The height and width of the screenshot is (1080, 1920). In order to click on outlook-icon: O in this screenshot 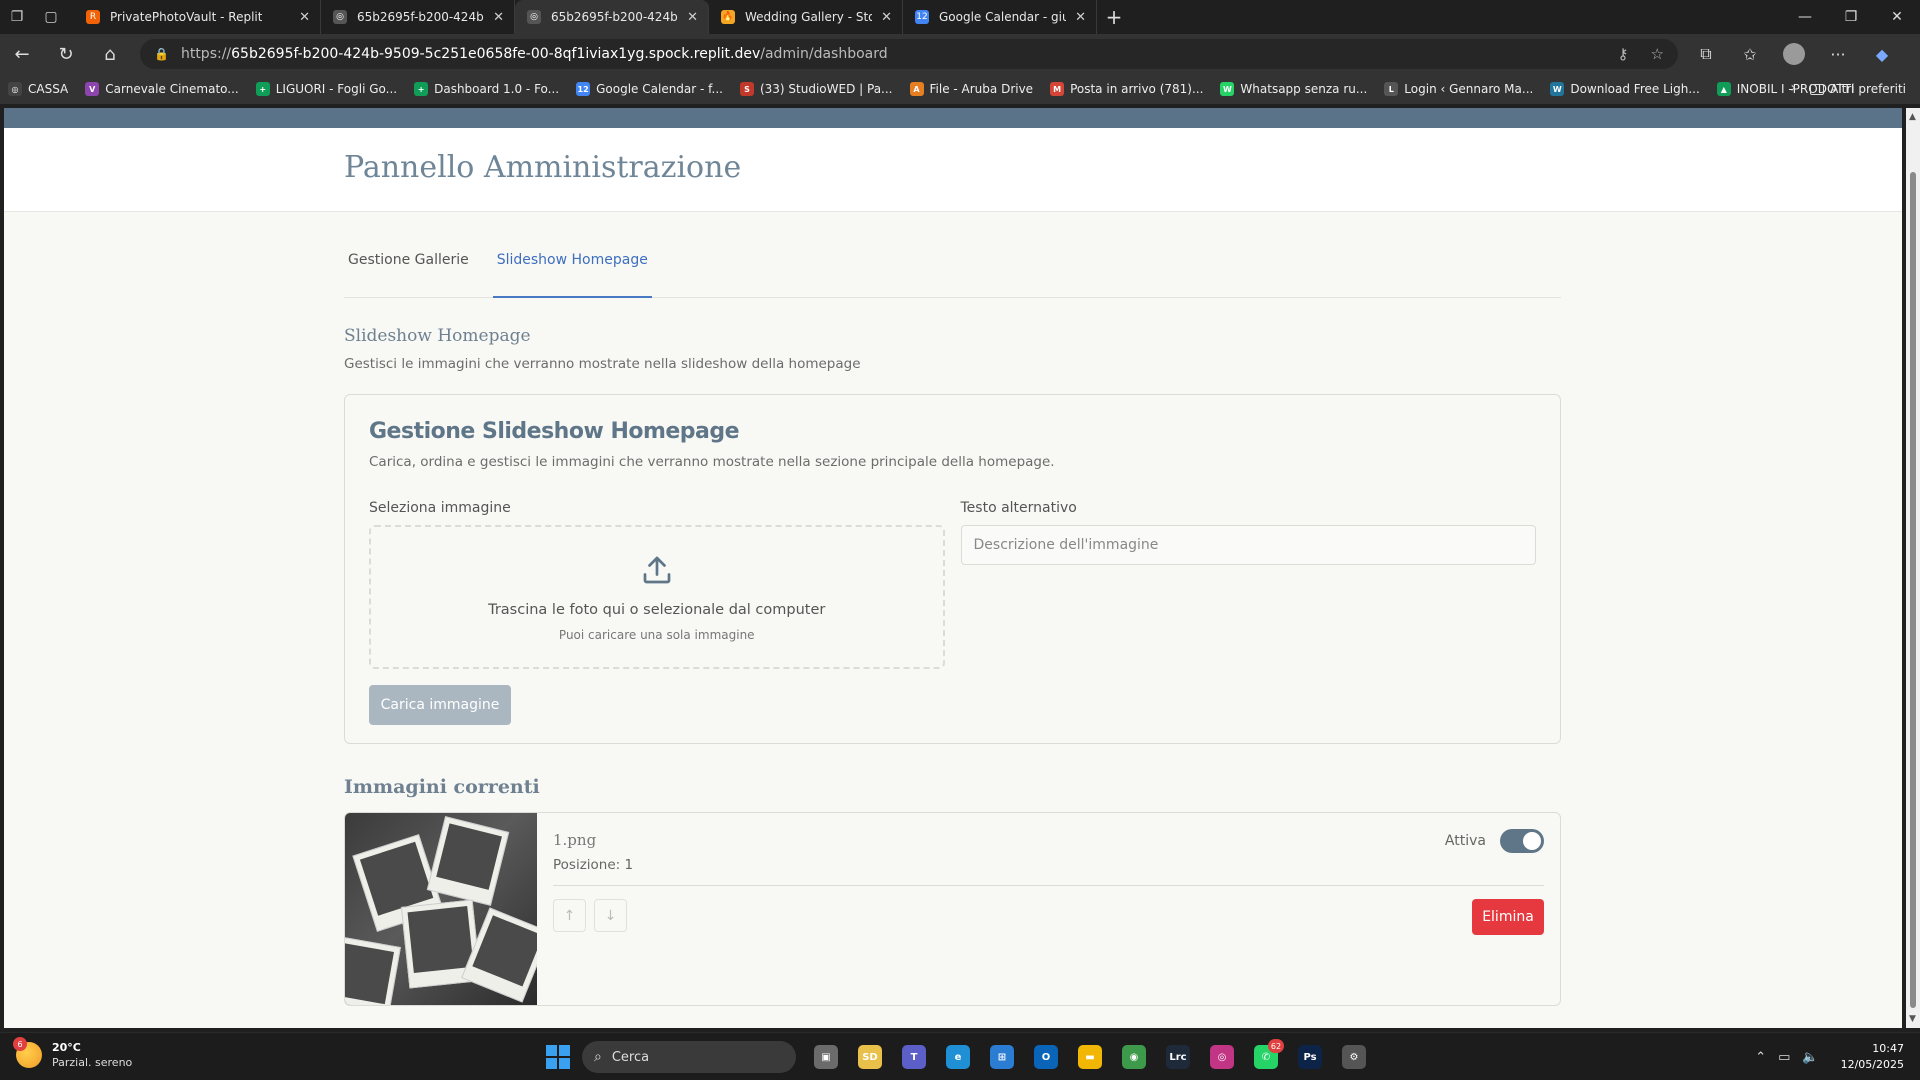, I will do `click(1046, 1057)`.